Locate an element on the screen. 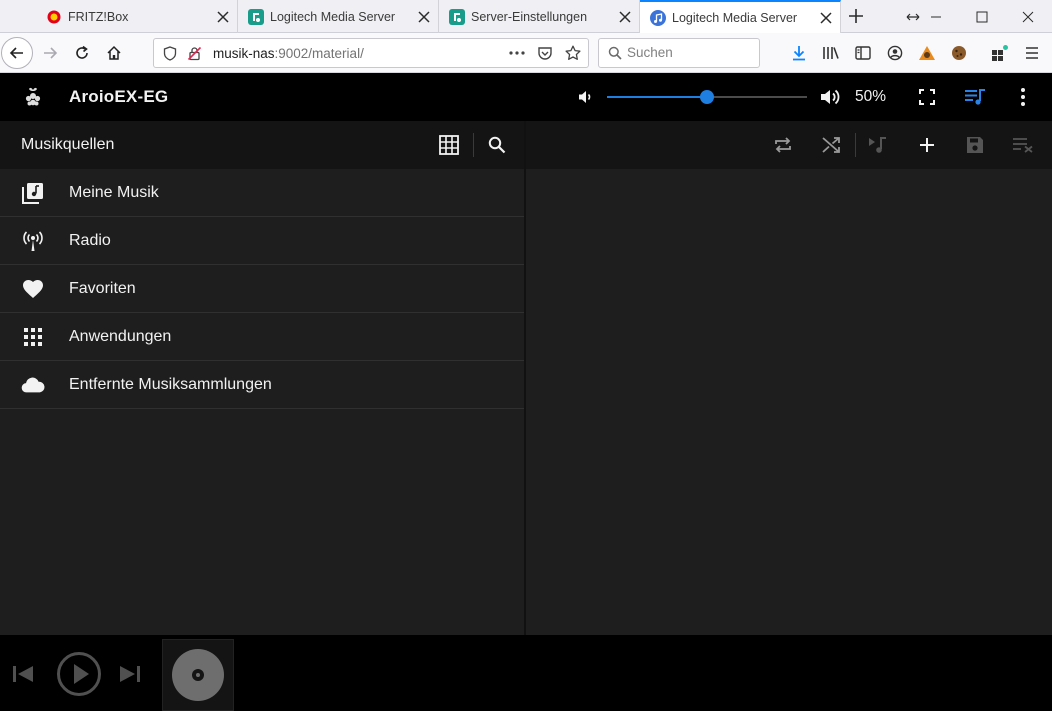 The height and width of the screenshot is (711, 1052). new-tab-button is located at coordinates (856, 16).